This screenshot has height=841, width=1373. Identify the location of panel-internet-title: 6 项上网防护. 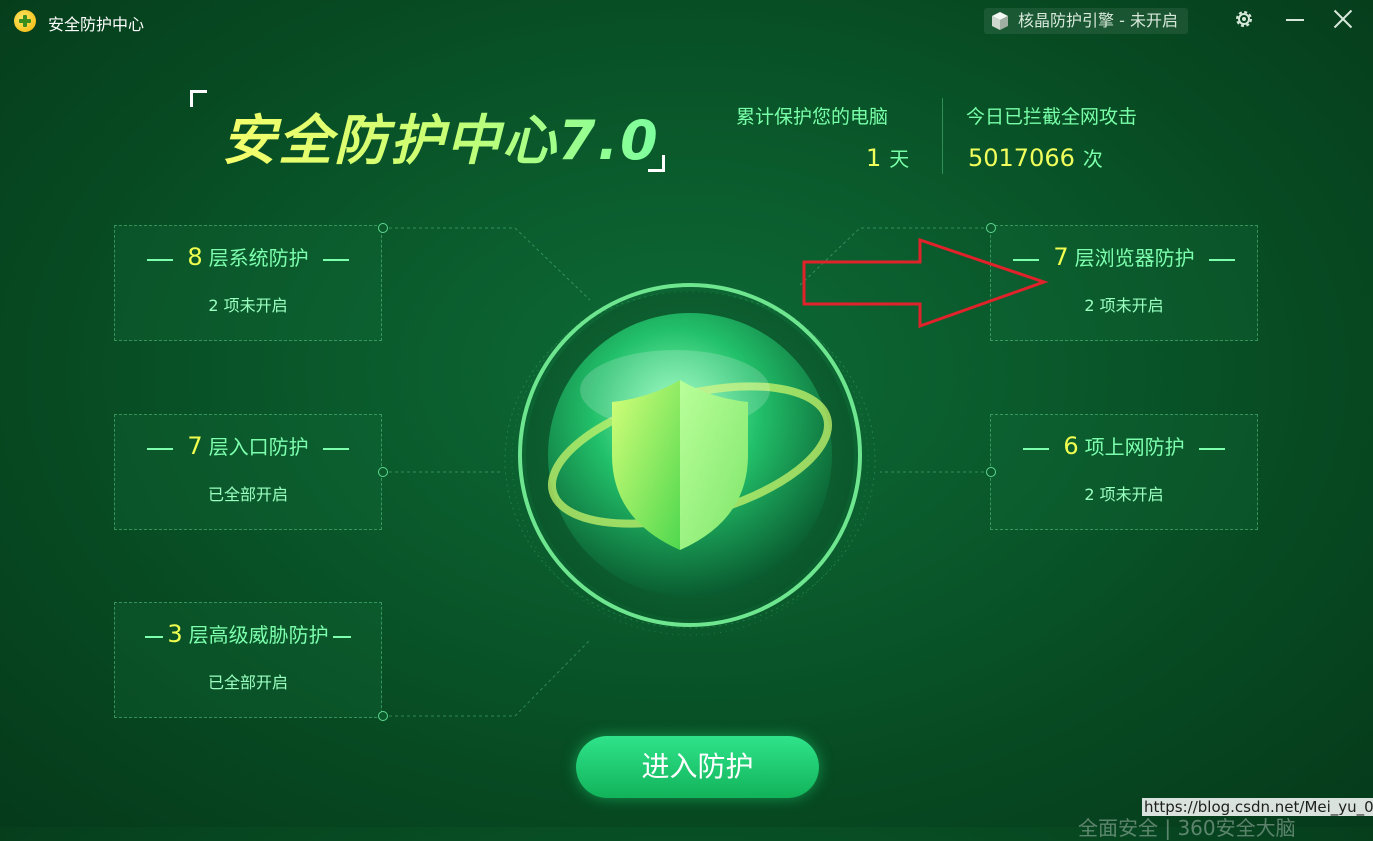
(1124, 445).